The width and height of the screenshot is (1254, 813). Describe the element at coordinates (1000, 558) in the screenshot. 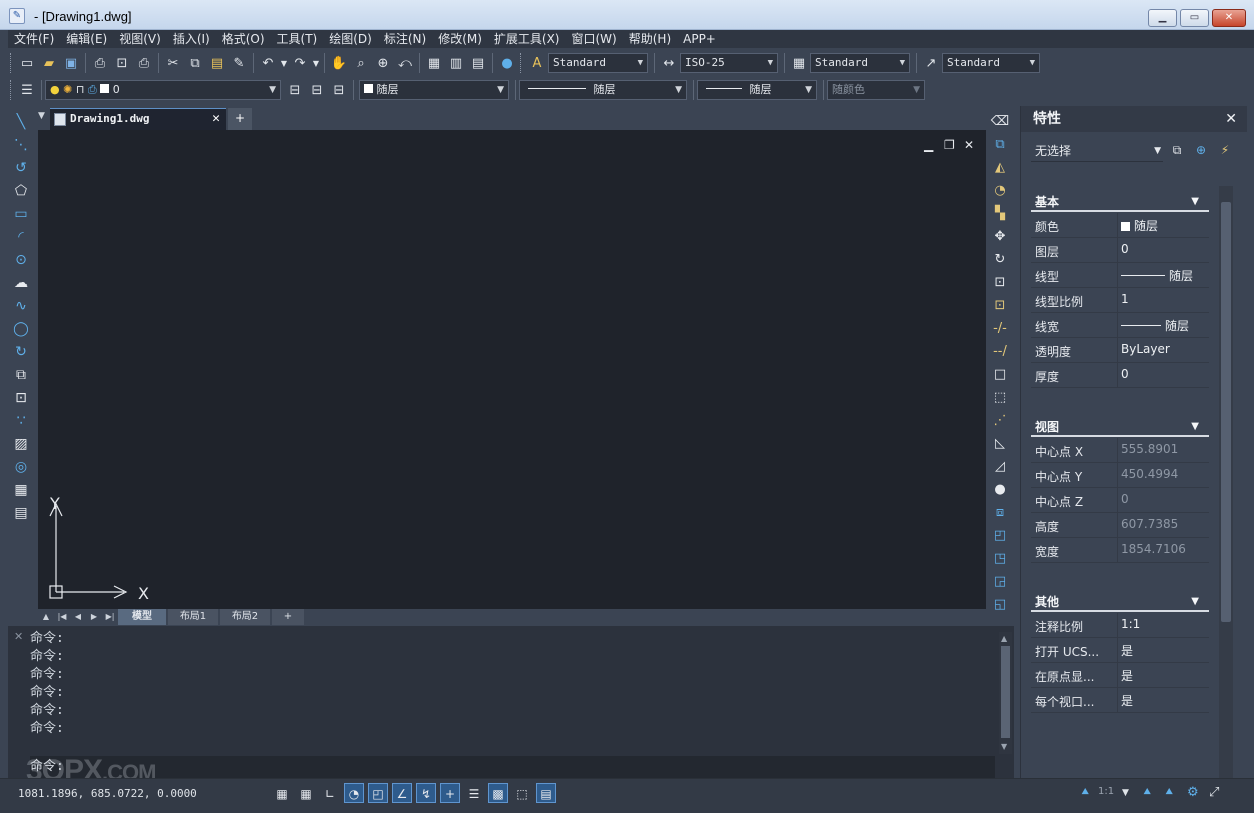

I see `draw-order-back-icon: ◳` at that location.